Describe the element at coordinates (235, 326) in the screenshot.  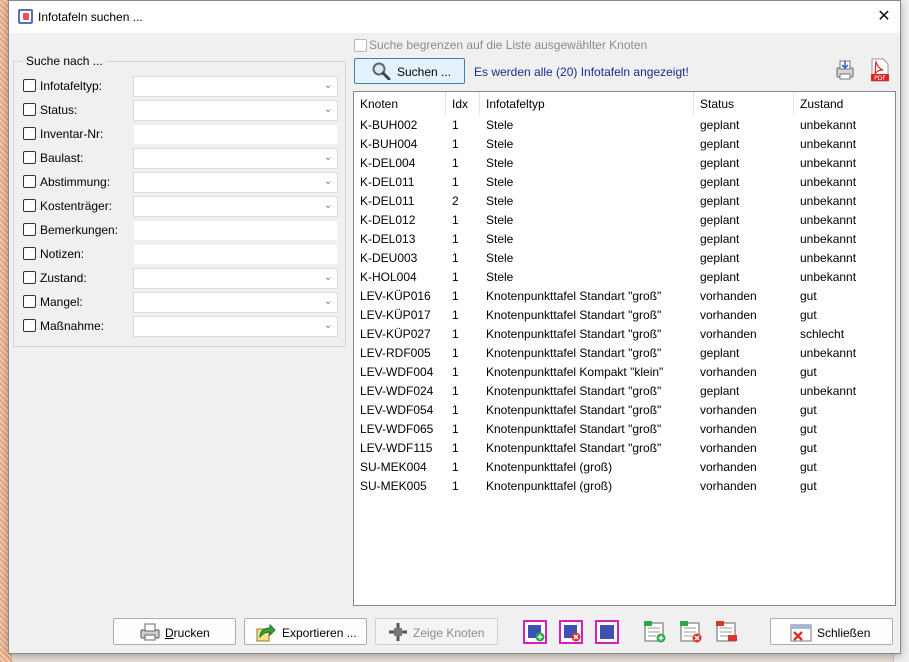
I see `filter-combo-maßnahme: ⌄` at that location.